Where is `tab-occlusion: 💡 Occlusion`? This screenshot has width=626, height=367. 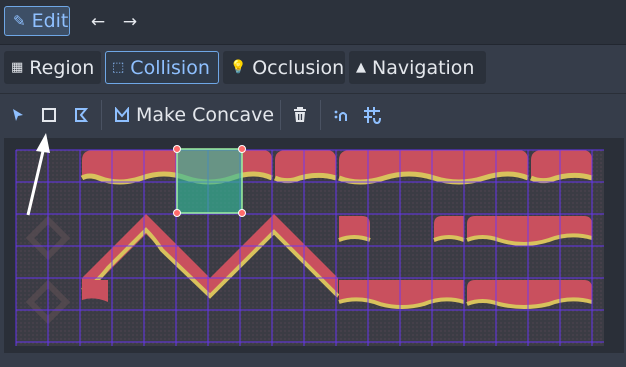
tab-occlusion: 💡 Occlusion is located at coordinates (284, 67).